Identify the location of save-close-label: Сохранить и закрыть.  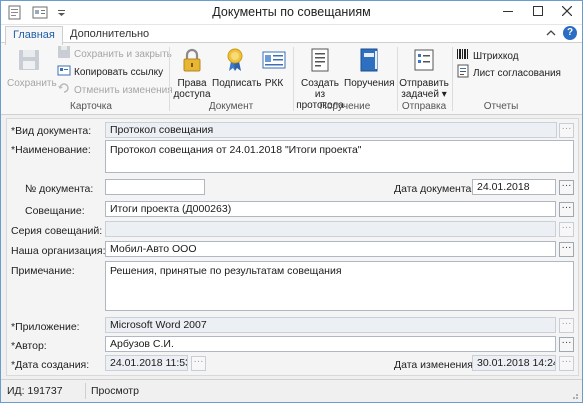
(123, 54).